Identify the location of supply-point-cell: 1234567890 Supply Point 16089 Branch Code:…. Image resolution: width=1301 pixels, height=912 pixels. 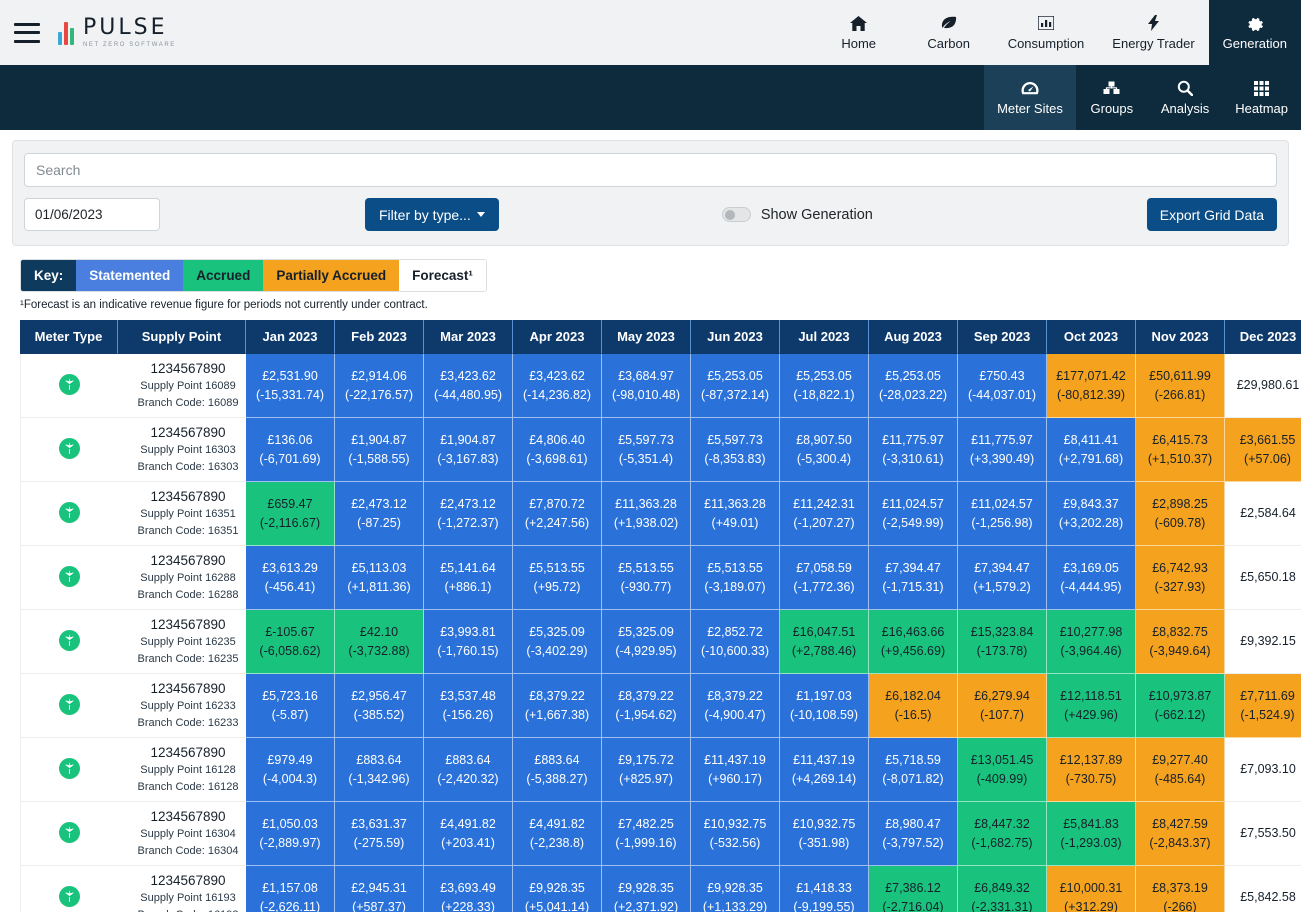
(182, 386).